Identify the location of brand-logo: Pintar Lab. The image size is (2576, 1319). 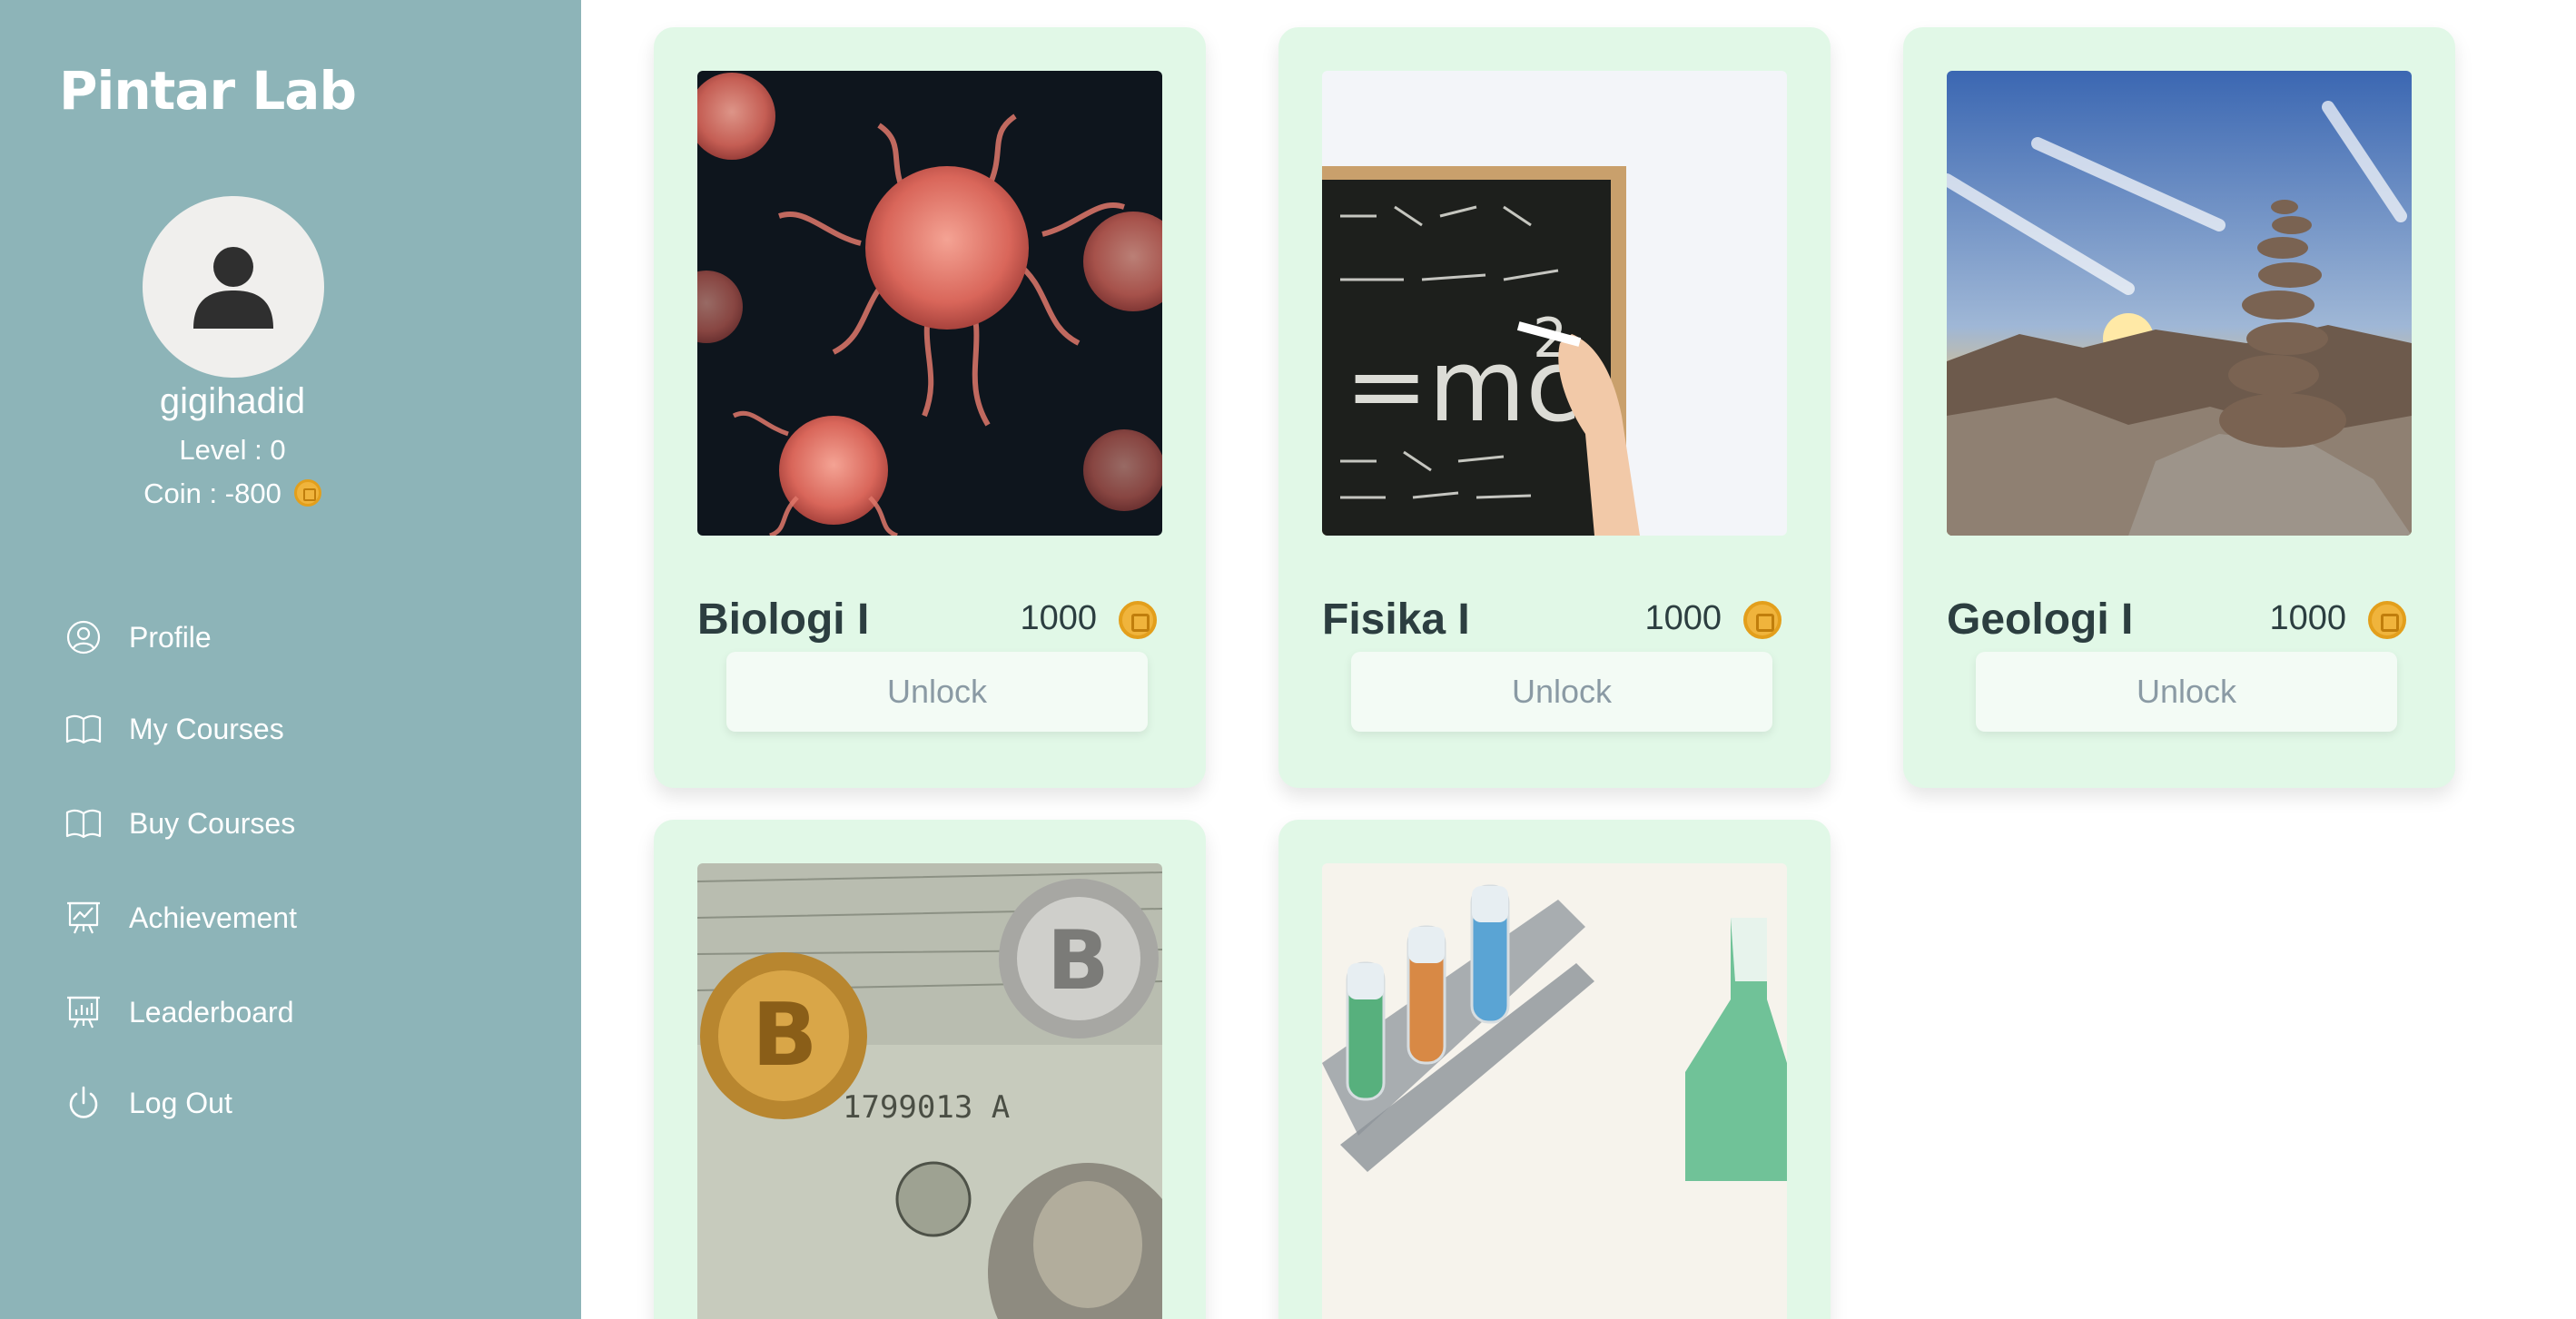
(208, 91).